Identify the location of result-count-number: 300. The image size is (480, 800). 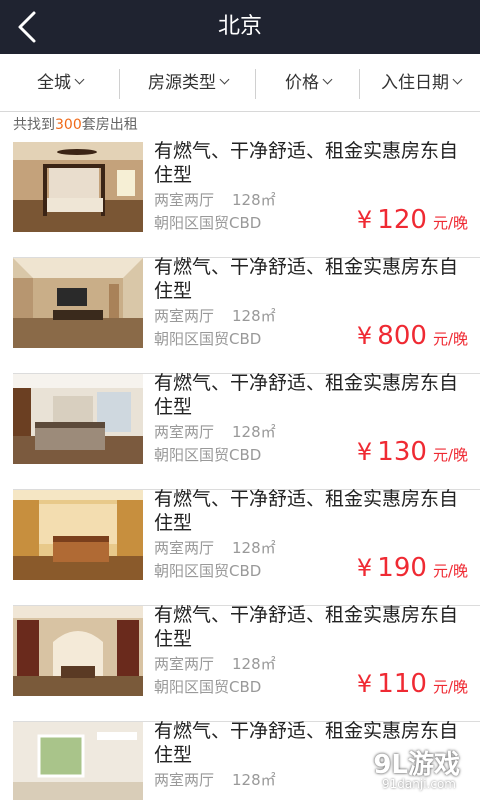
(68, 125).